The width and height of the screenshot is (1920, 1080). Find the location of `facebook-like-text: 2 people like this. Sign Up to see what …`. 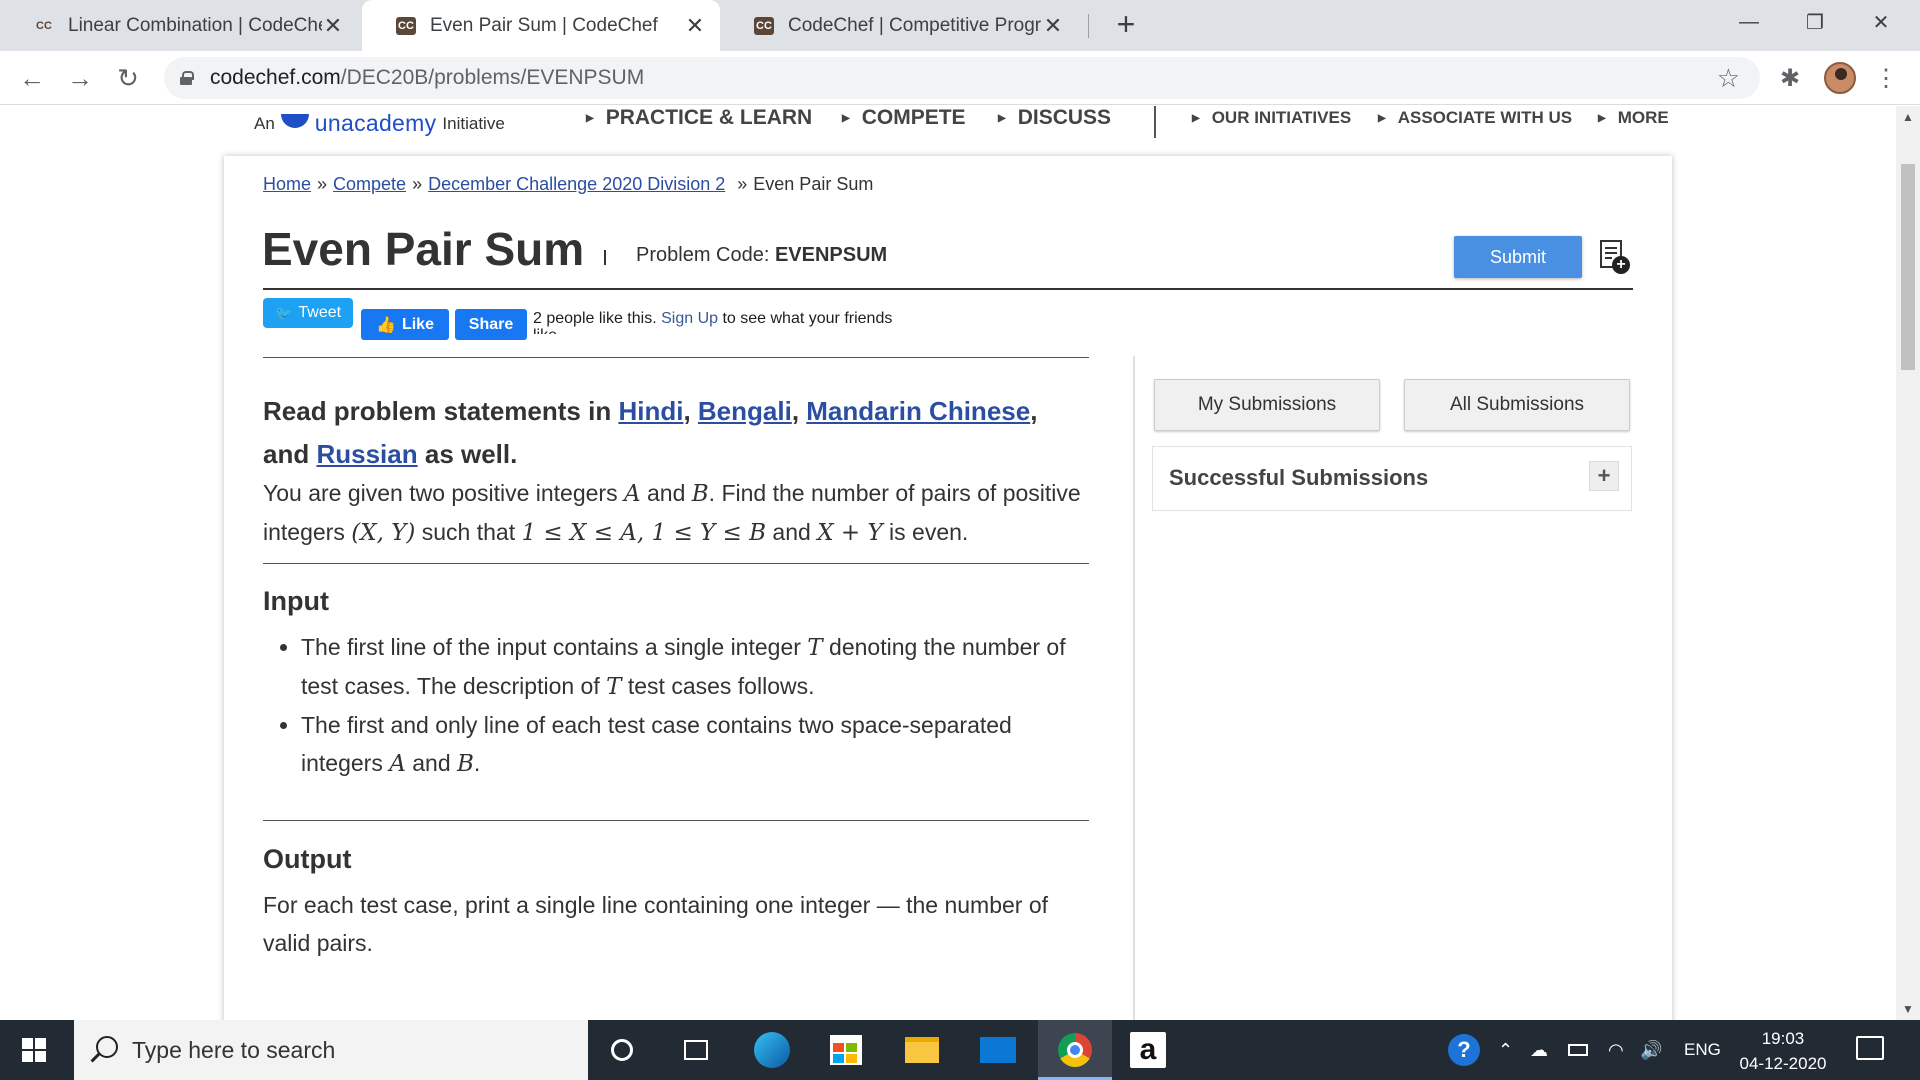

facebook-like-text: 2 people like this. Sign Up to see what … is located at coordinates (713, 318).